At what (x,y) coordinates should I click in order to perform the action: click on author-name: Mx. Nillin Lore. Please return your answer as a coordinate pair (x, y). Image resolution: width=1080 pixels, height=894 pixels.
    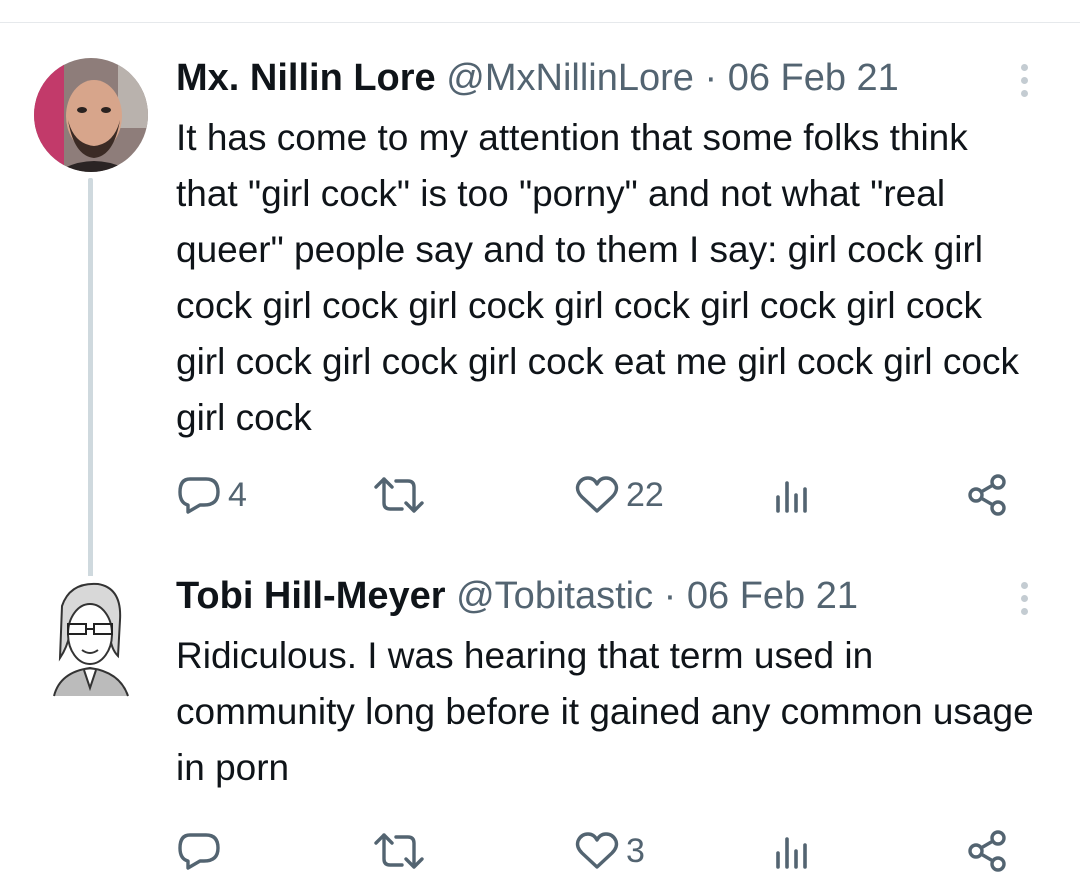
    Looking at the image, I should click on (306, 78).